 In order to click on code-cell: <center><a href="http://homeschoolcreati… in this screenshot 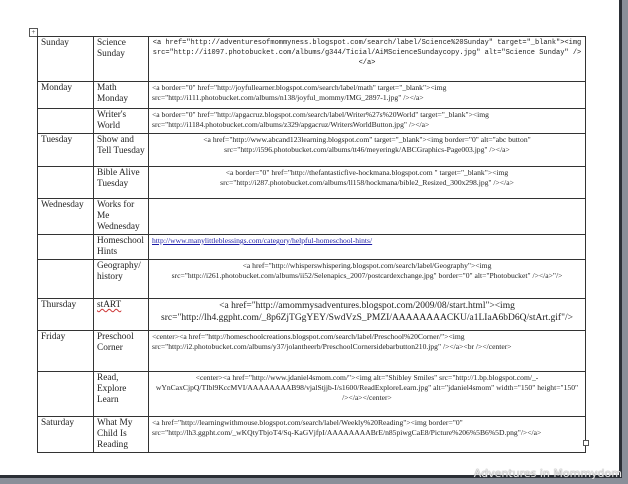, I will do `click(367, 351)`.